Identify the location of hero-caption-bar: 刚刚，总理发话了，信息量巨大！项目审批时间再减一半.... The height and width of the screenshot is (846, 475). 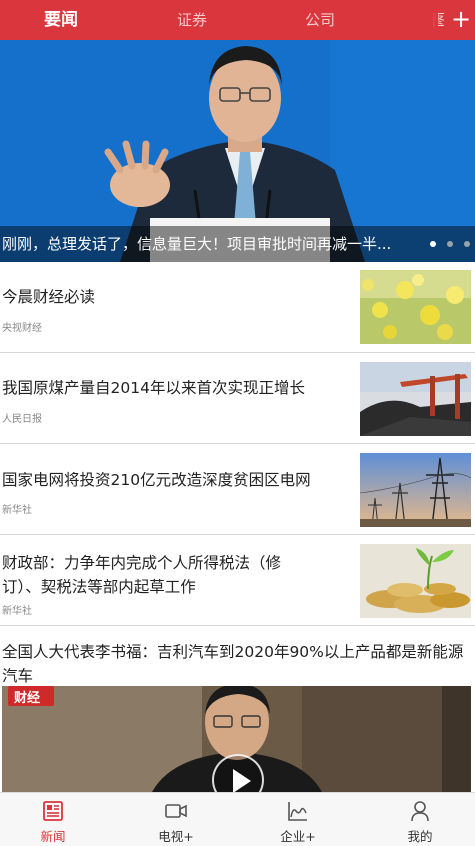
(237, 244).